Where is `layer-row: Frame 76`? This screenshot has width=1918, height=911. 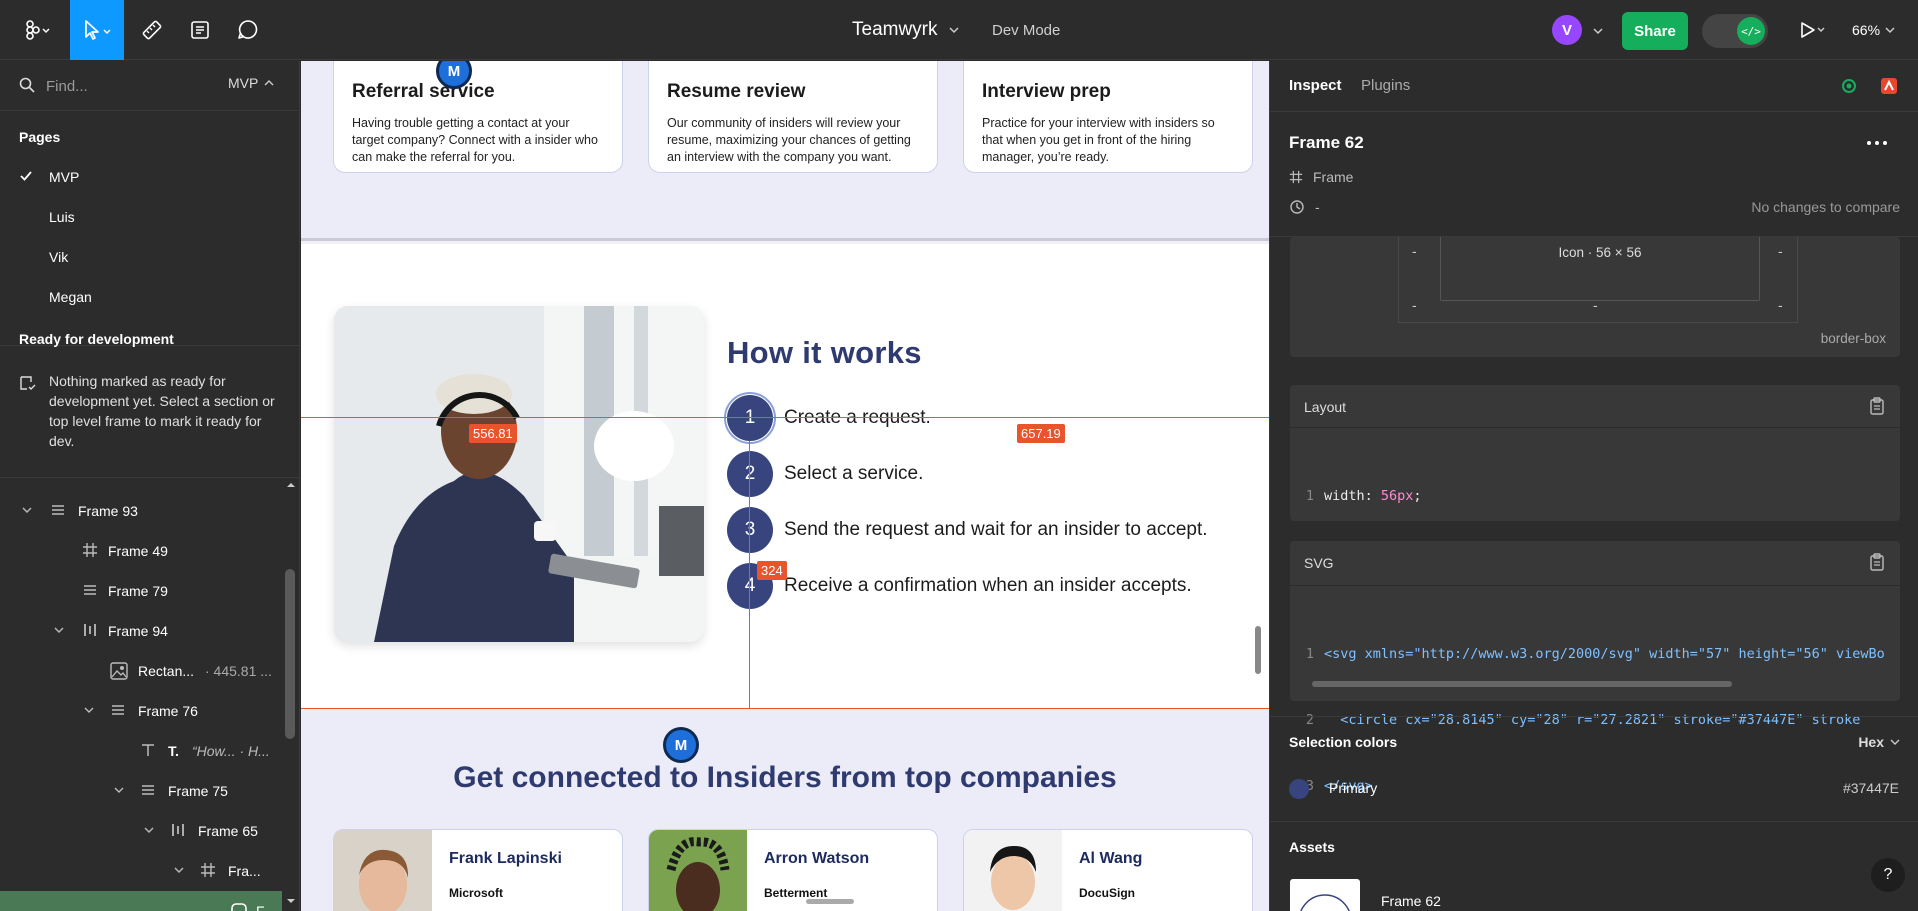
layer-row: Frame 76 is located at coordinates (141, 711).